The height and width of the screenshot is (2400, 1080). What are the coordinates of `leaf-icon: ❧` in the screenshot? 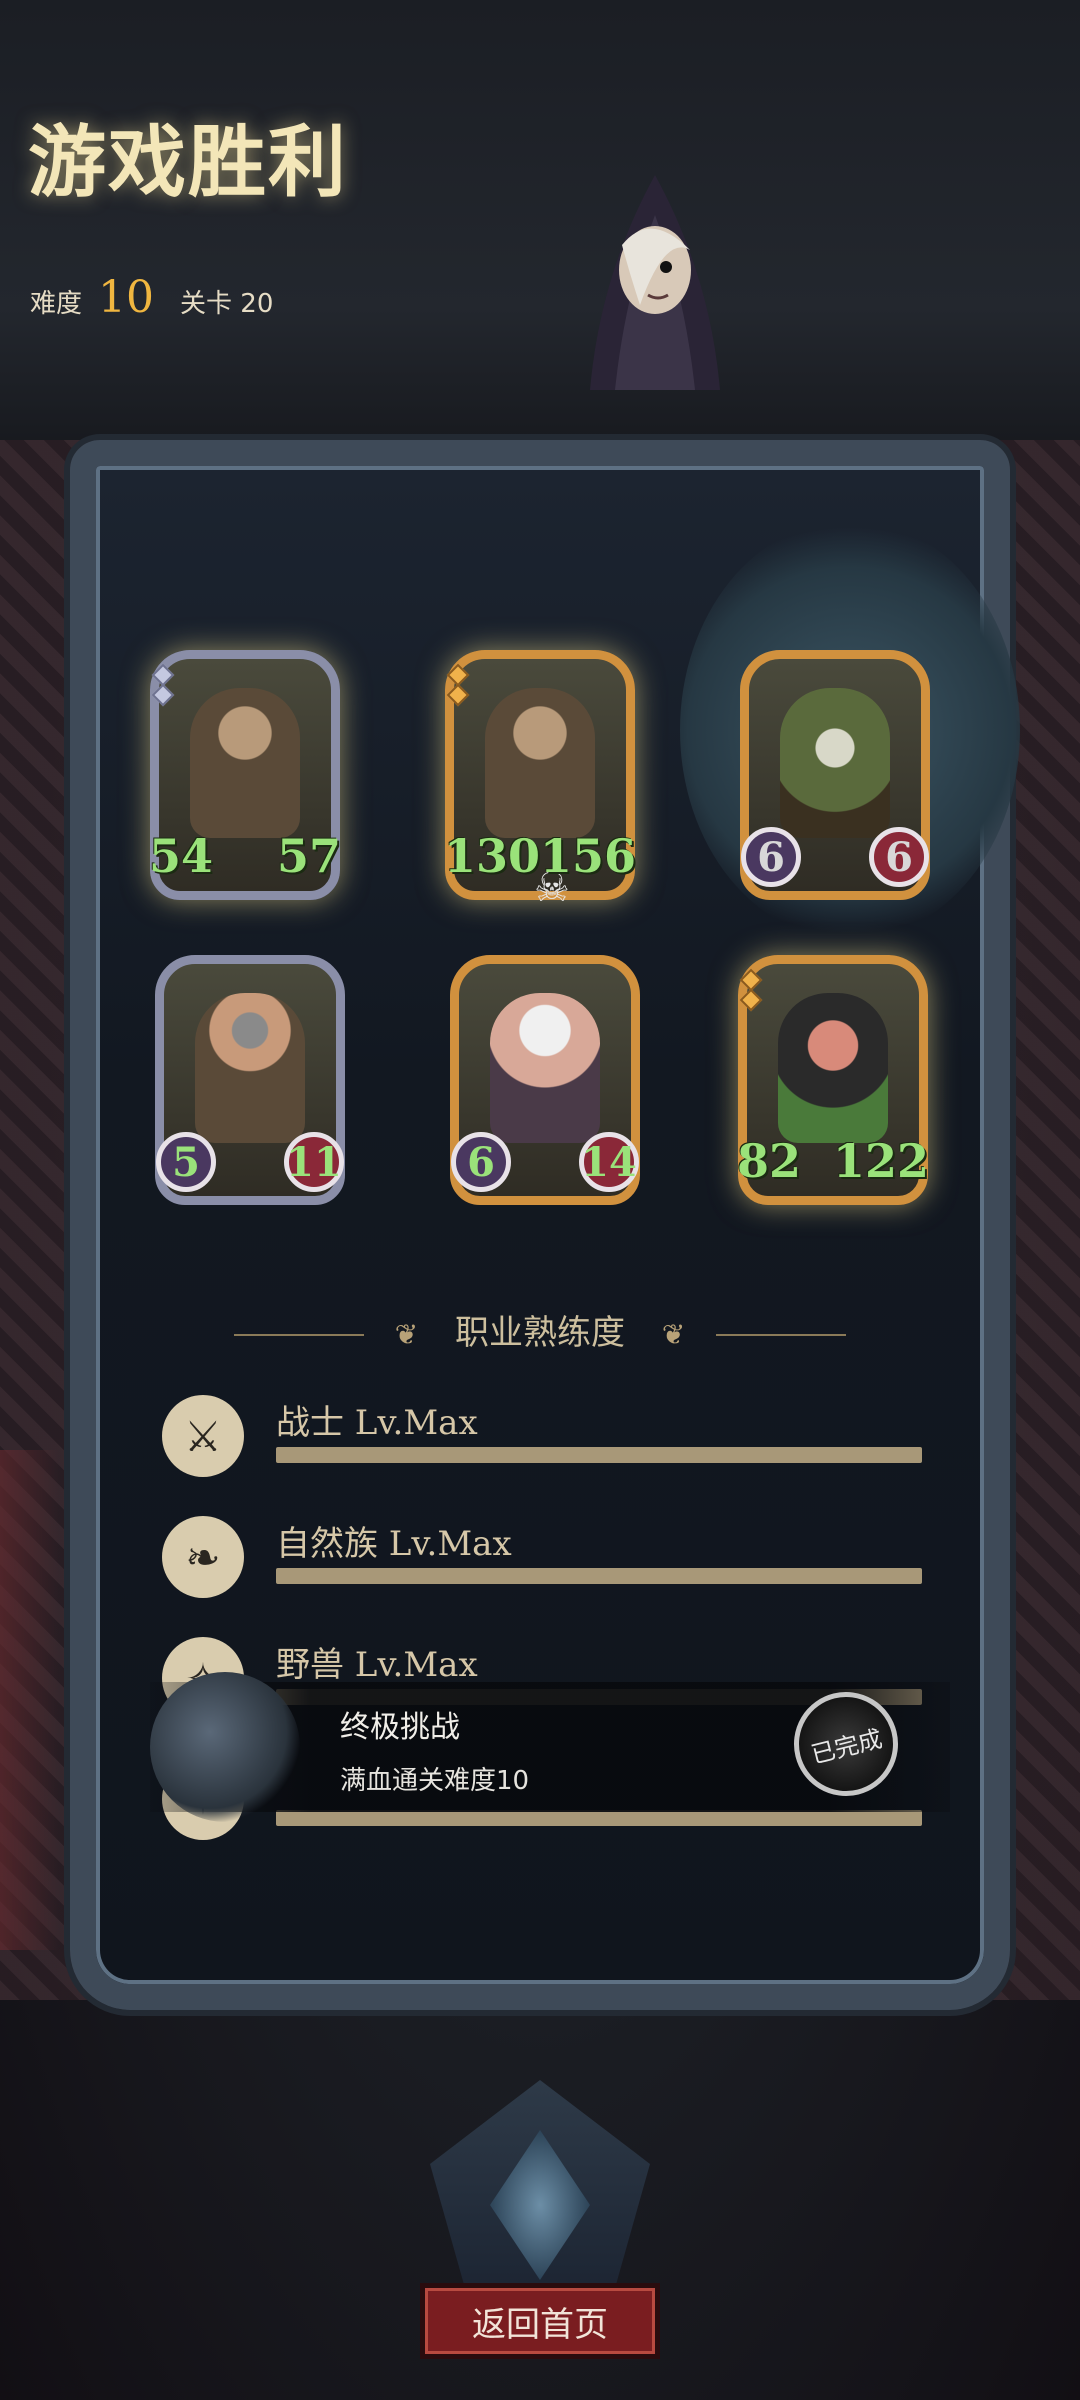 It's located at (203, 1557).